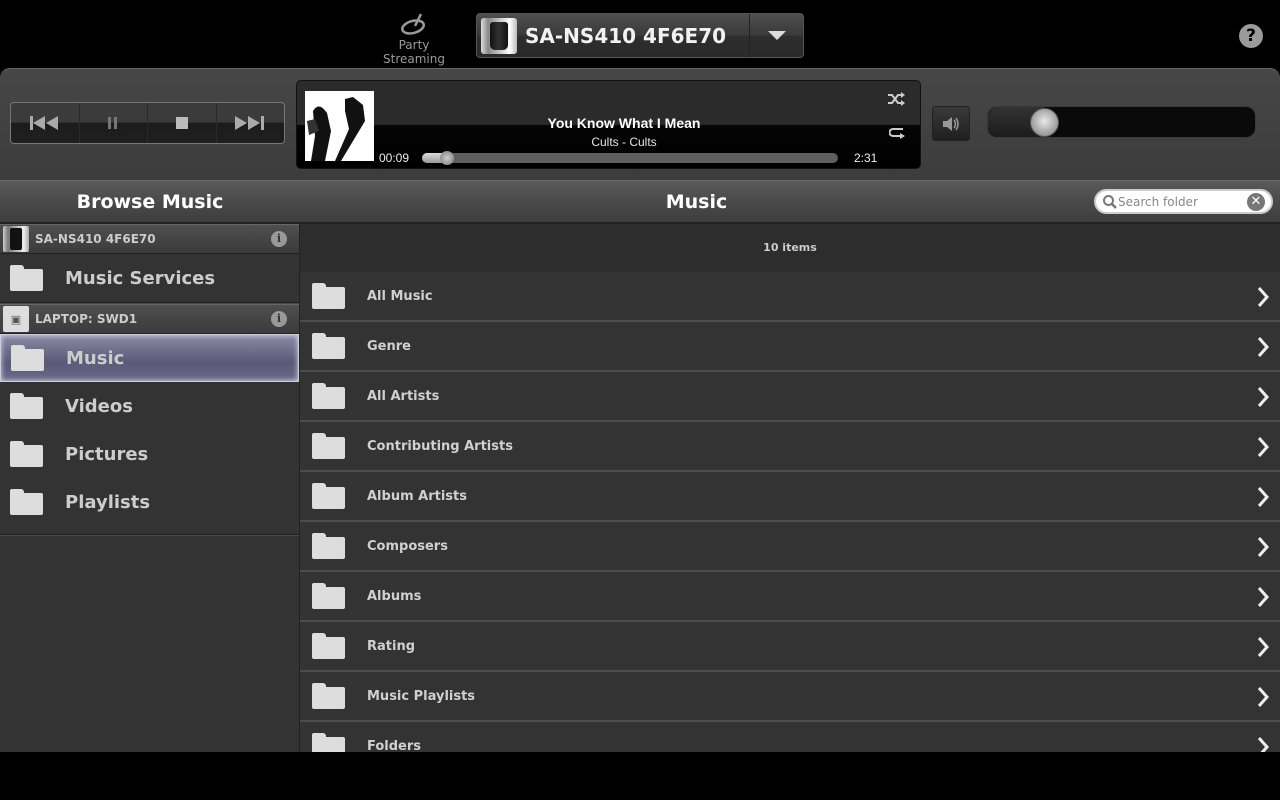 This screenshot has width=1280, height=800. I want to click on sidebar-item-label: Music Services, so click(140, 278).